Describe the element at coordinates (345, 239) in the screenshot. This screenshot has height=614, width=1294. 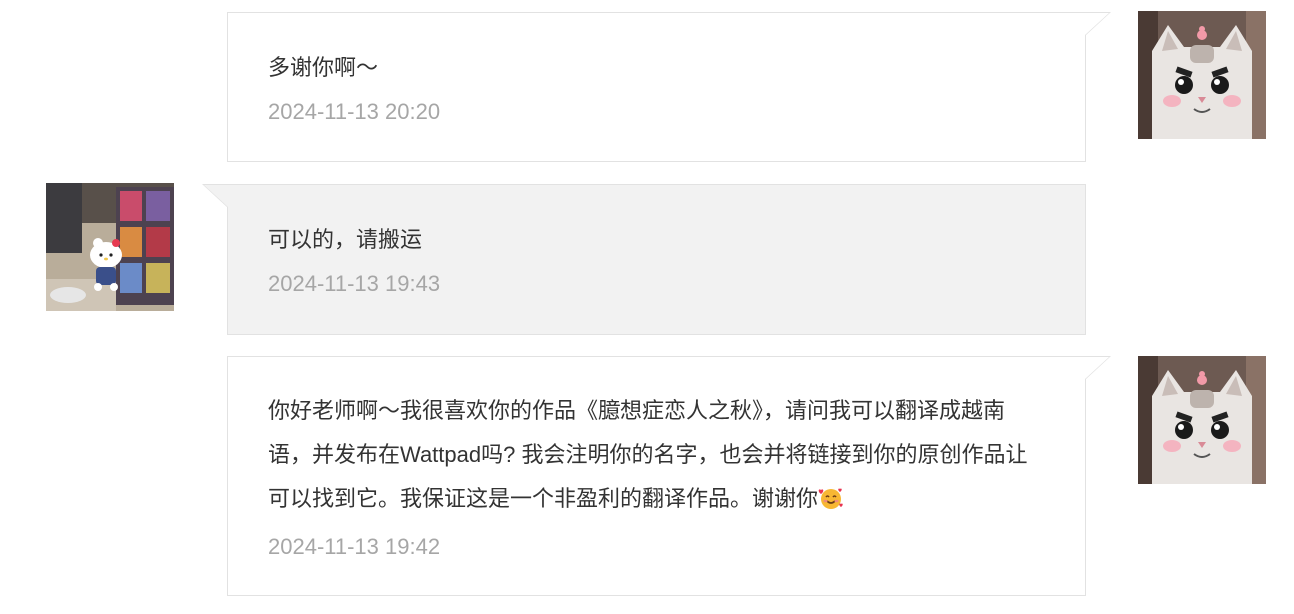
I see `message-text: 可以的，请搬运` at that location.